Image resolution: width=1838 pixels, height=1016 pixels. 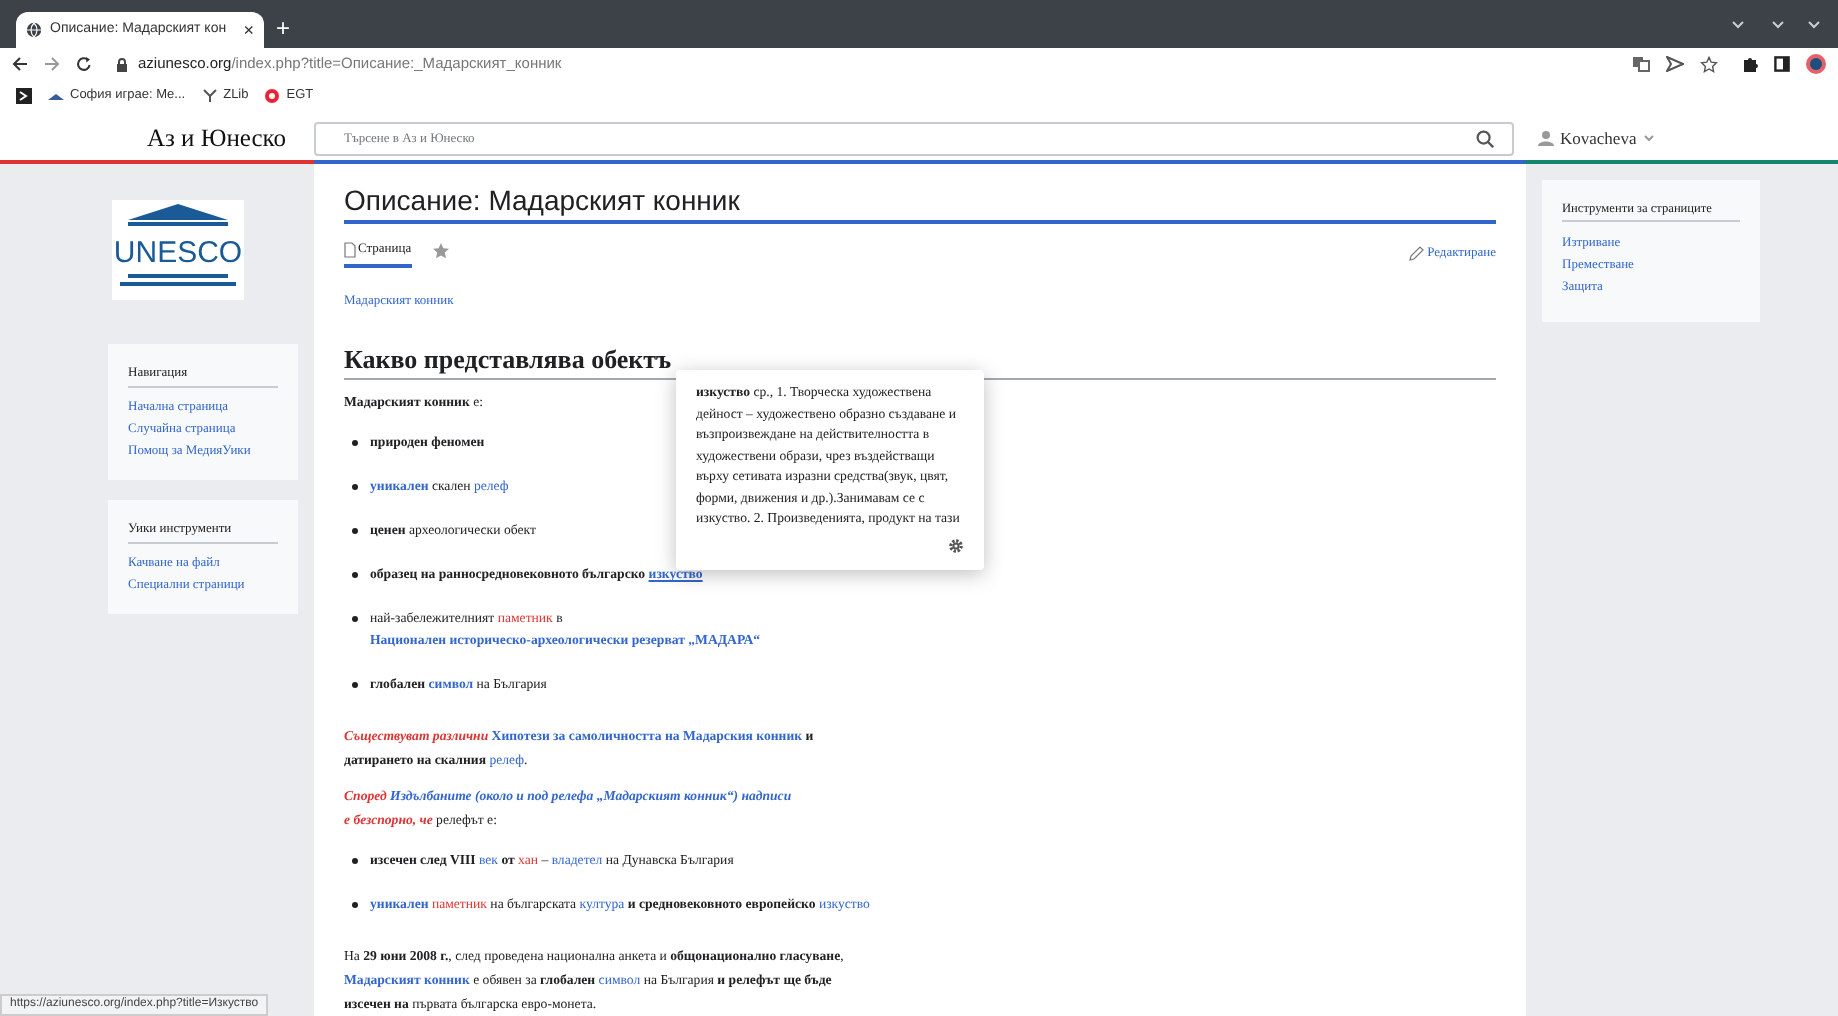 What do you see at coordinates (1782, 64) in the screenshot?
I see `side-panel-icon` at bounding box center [1782, 64].